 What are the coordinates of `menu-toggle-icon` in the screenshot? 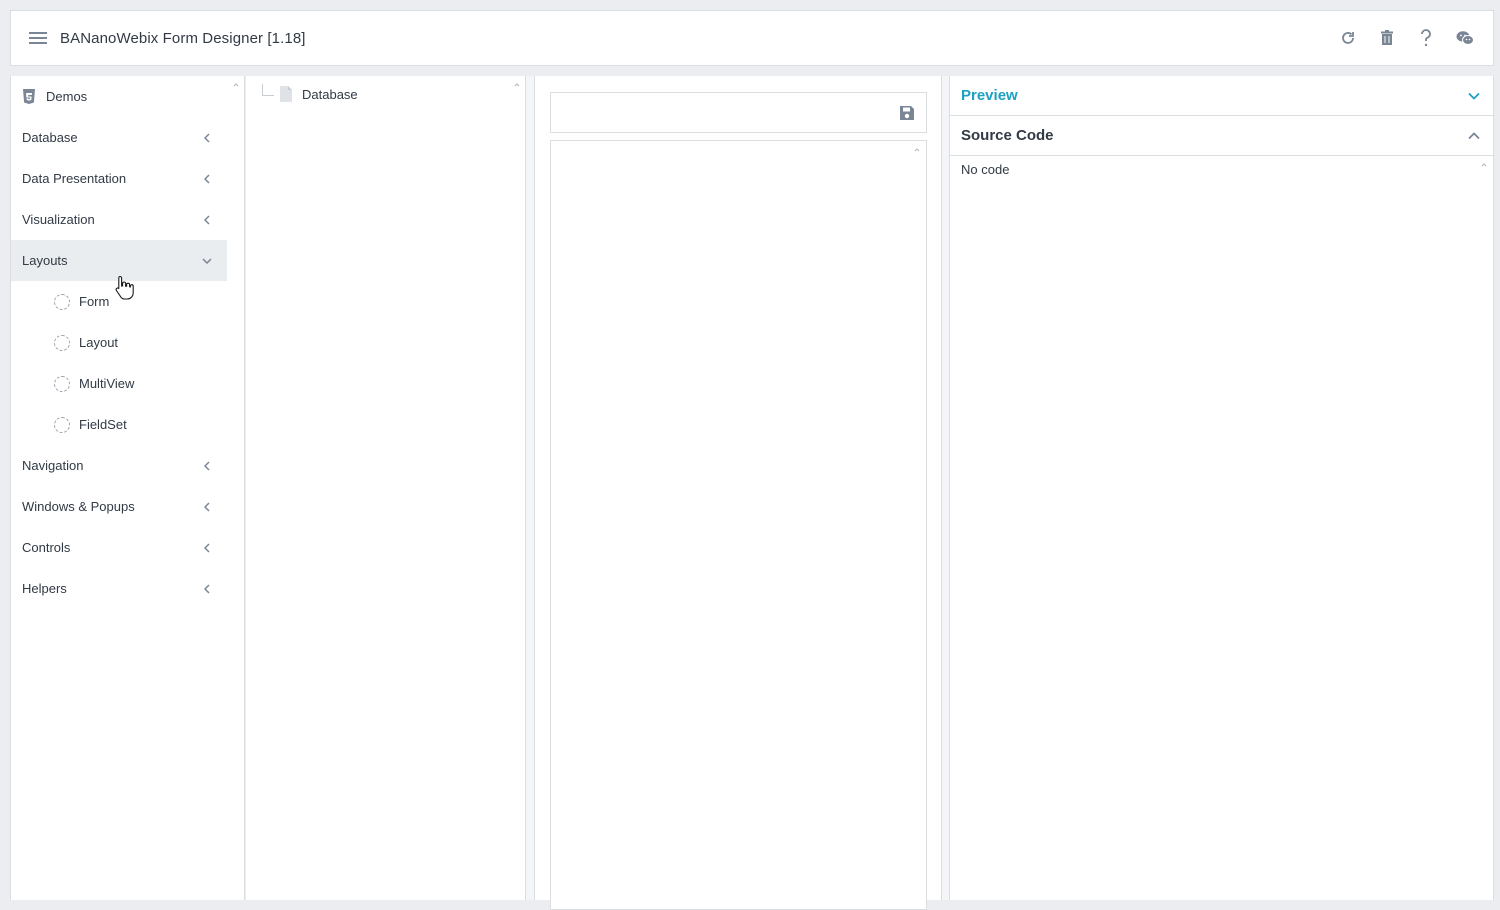 It's located at (38, 38).